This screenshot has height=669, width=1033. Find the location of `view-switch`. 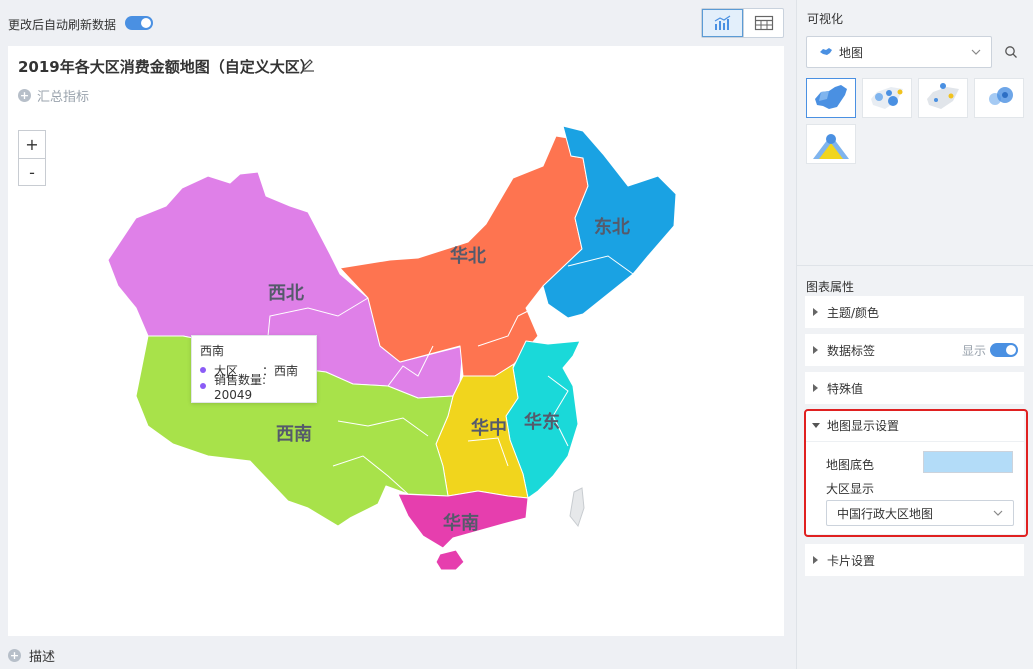

view-switch is located at coordinates (742, 23).